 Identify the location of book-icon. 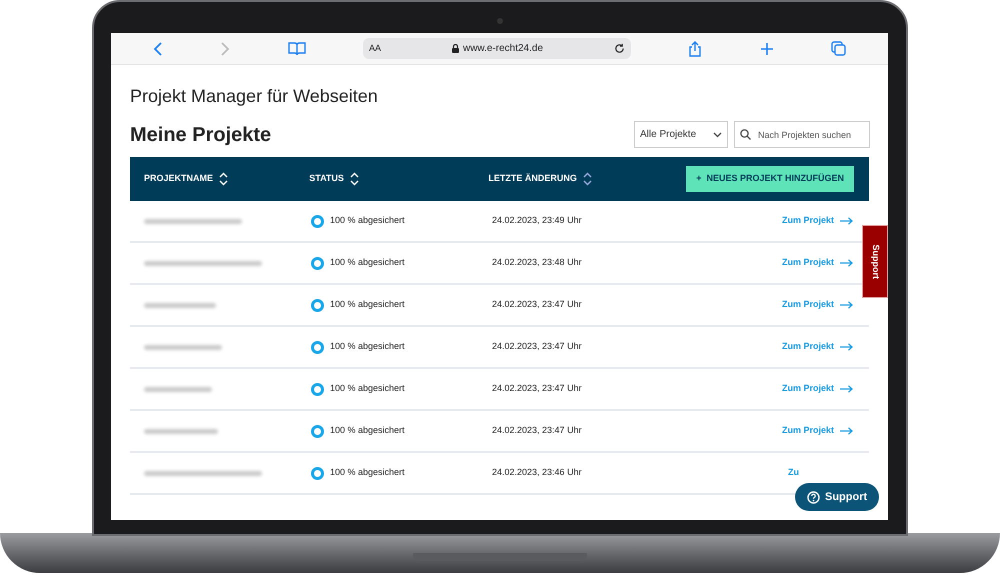
(297, 49).